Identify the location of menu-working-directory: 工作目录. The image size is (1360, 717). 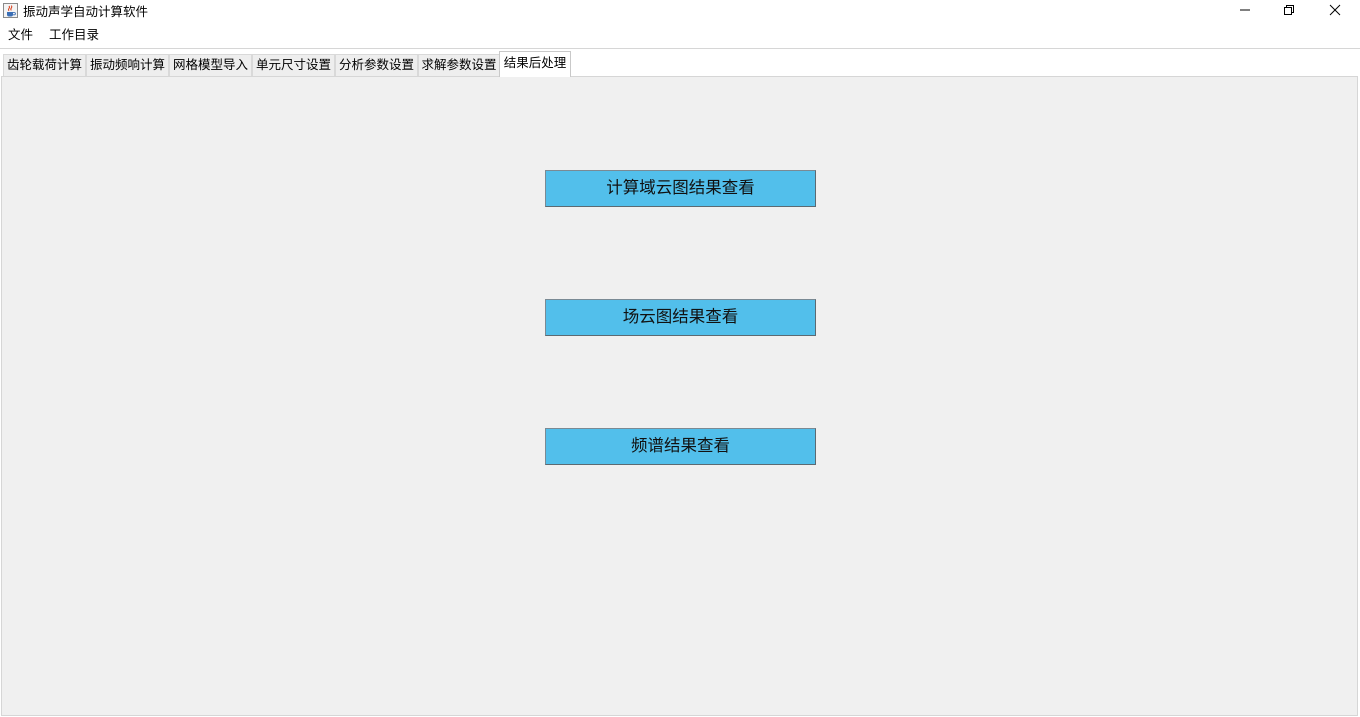
(74, 35).